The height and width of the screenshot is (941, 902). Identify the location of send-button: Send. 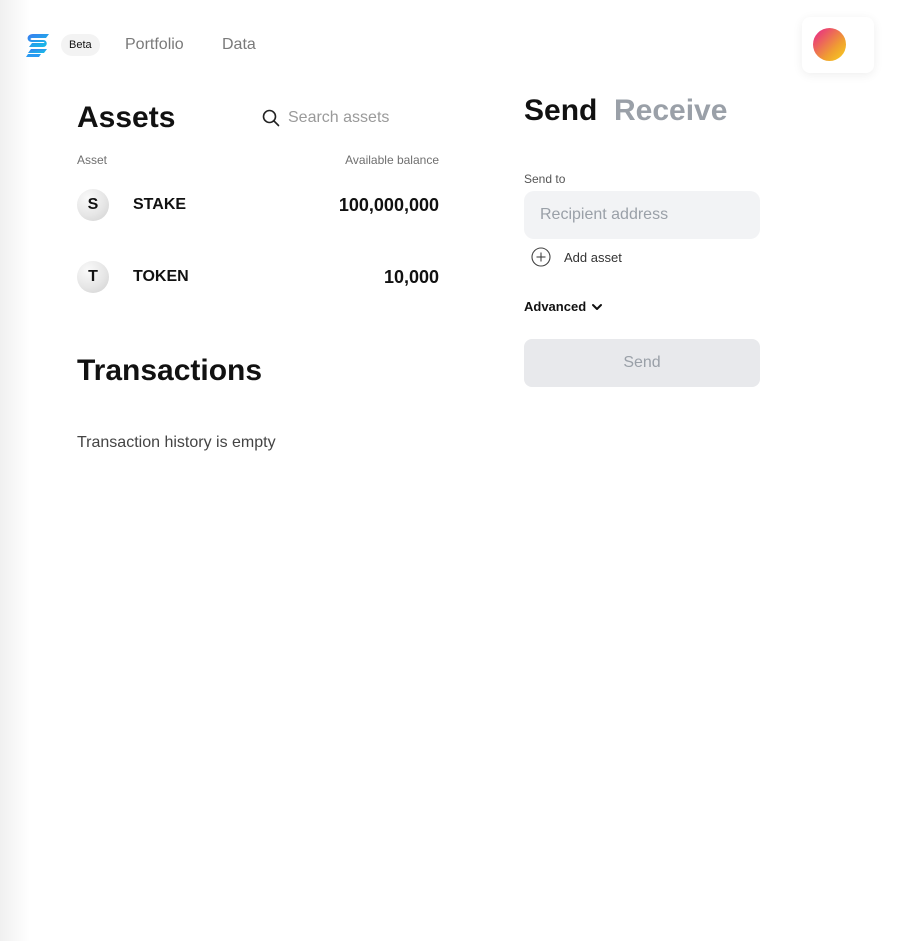
(642, 363).